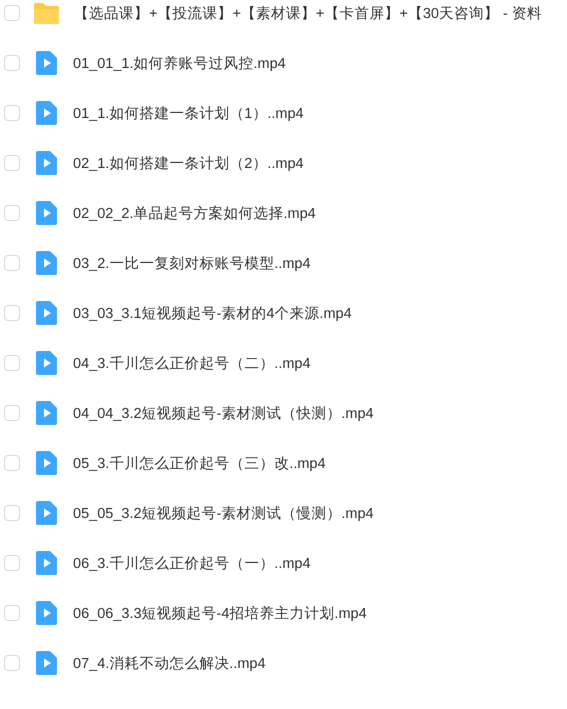 The image size is (567, 709). Describe the element at coordinates (308, 13) in the screenshot. I see `file-name: 【选品课】+【投流课】+【素材课】+【卡首屏】+【30天咨询】 - 资料` at that location.